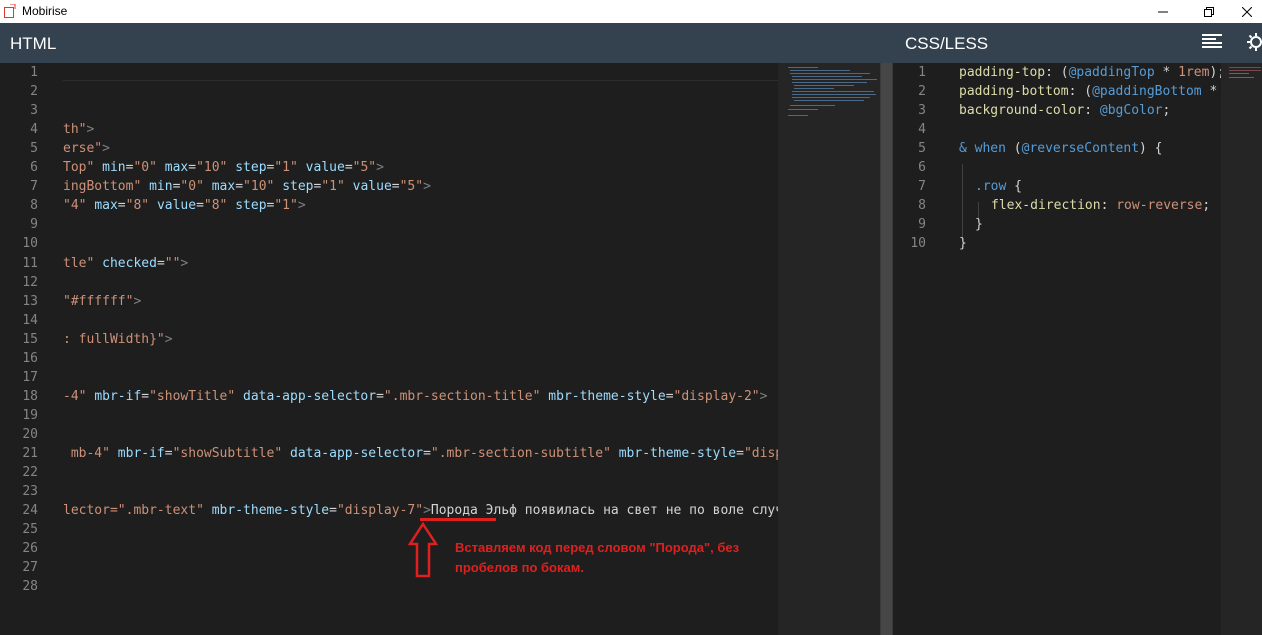  I want to click on line-number: 15, so click(30, 339).